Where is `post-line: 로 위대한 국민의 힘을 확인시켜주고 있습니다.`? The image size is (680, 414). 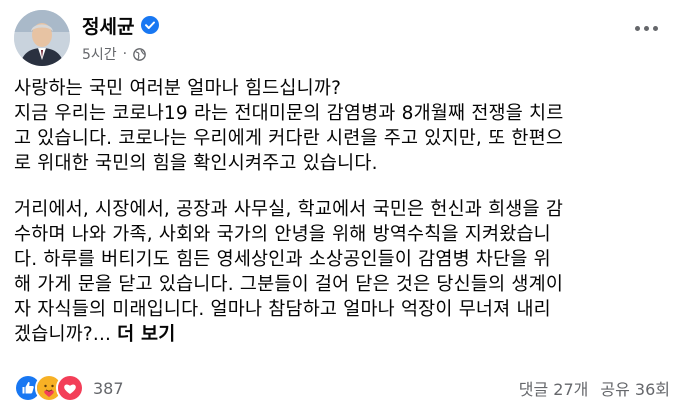 post-line: 로 위대한 국민의 힘을 확인시켜주고 있습니다. is located at coordinates (196, 163).